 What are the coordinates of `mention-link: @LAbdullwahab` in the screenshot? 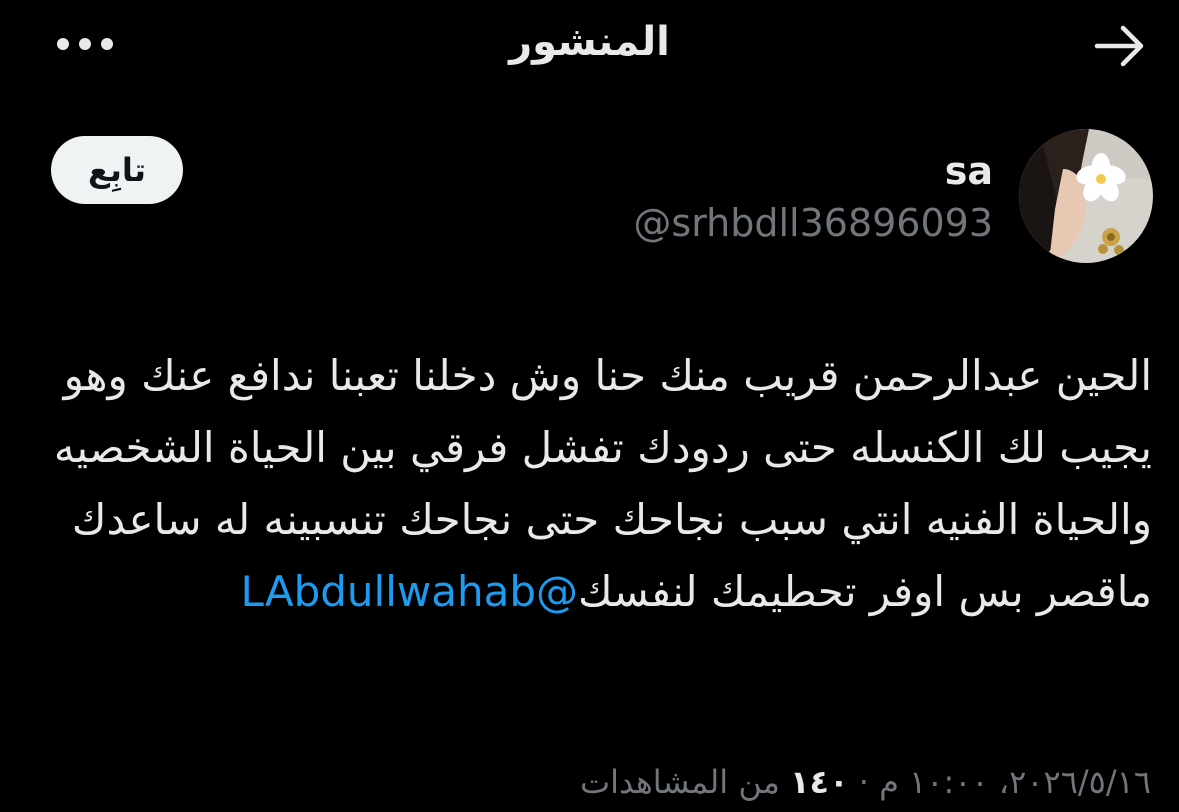 It's located at (409, 591).